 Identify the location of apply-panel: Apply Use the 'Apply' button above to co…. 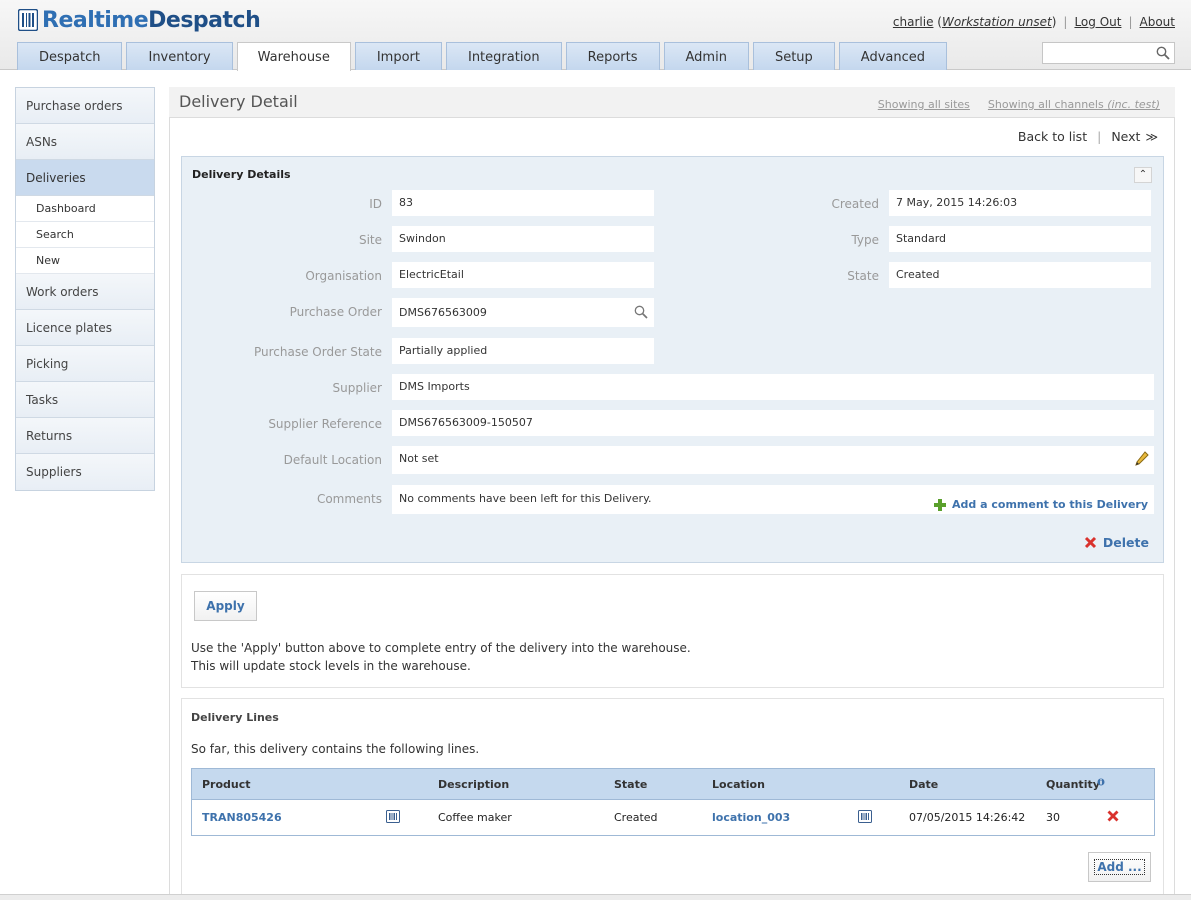
(672, 631).